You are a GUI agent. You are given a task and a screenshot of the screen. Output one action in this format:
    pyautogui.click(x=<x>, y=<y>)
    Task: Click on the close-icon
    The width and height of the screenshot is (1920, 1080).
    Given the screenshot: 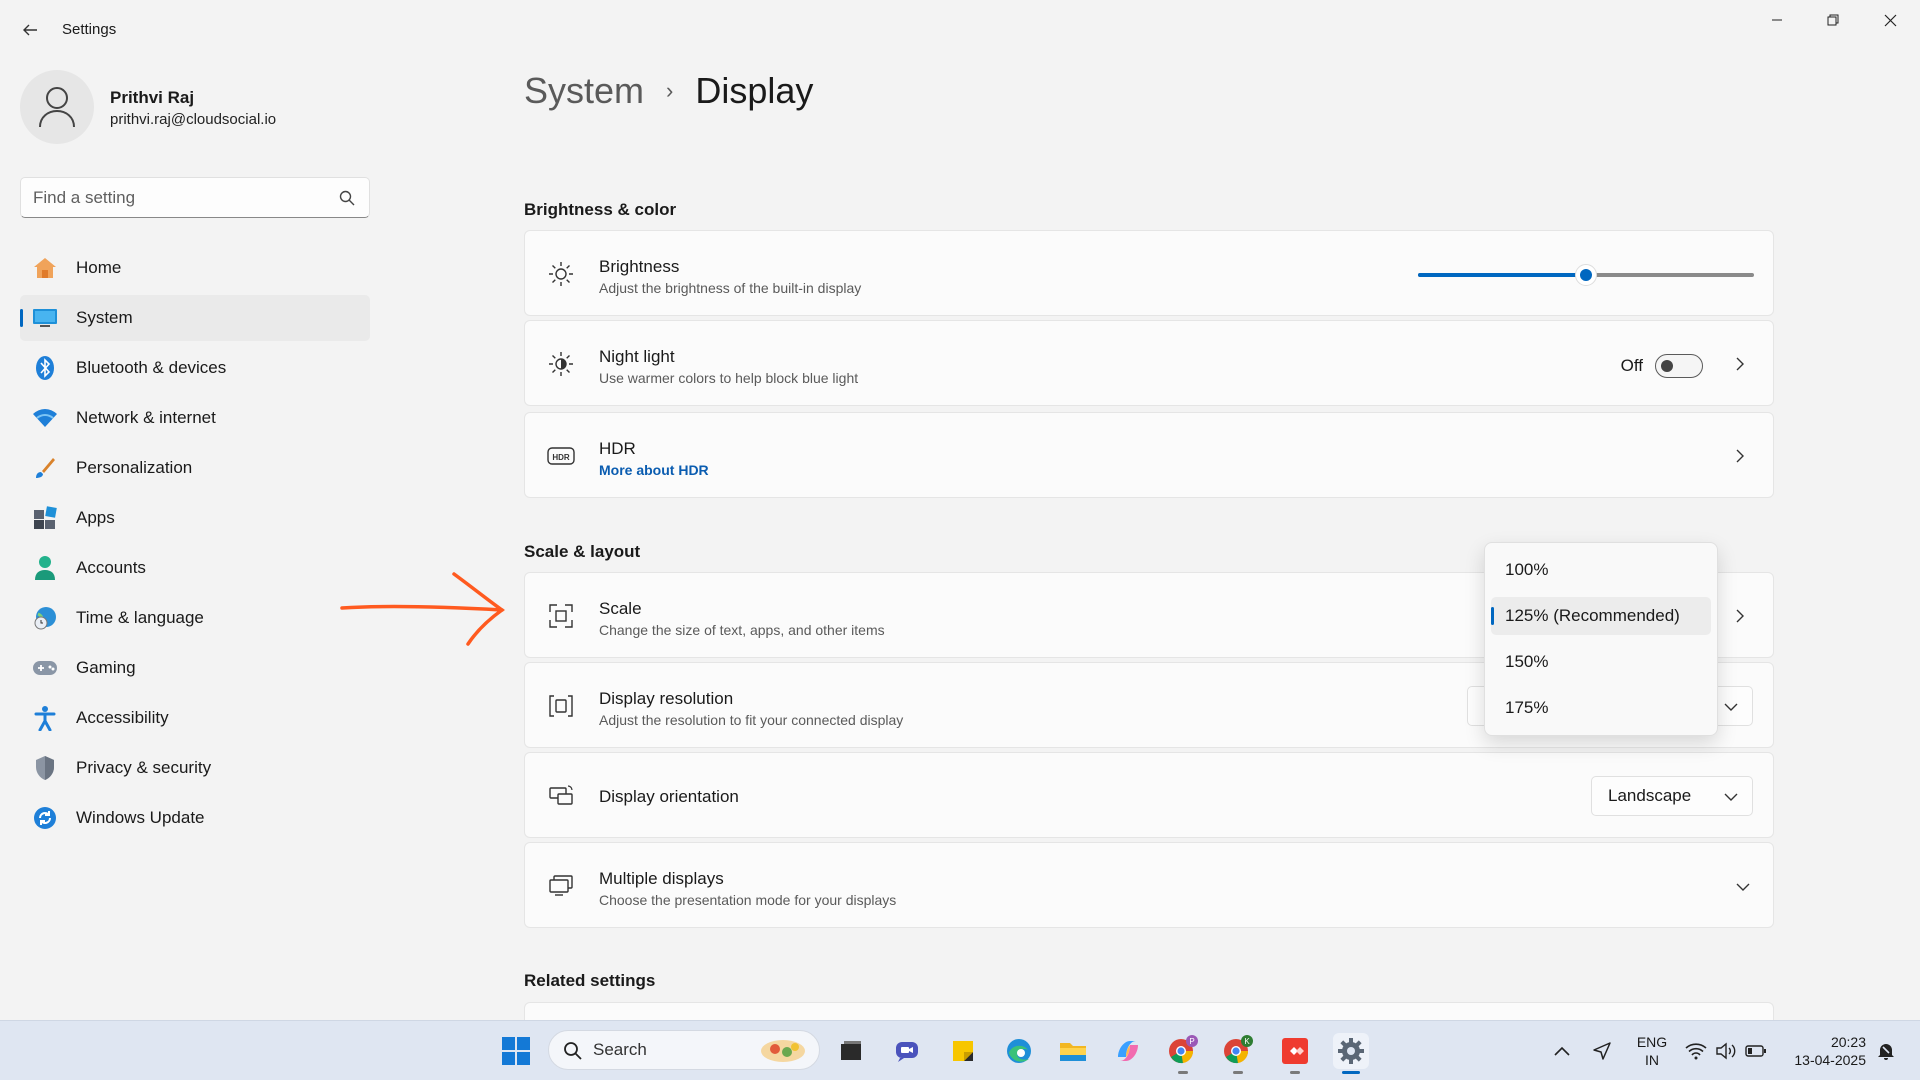 What is the action you would take?
    pyautogui.click(x=1890, y=20)
    